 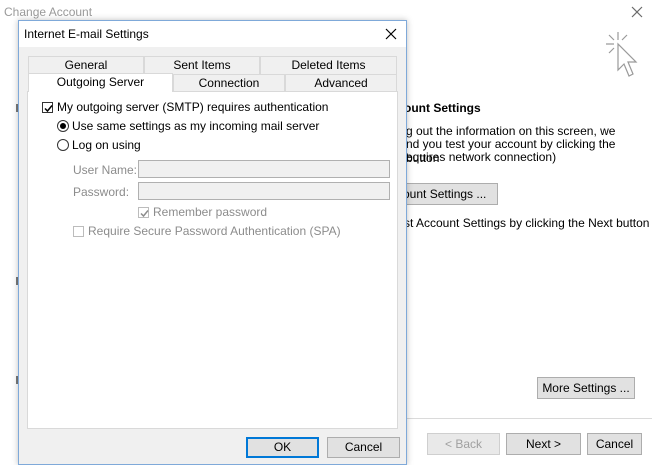 What do you see at coordinates (363, 447) in the screenshot?
I see `cancel-button: Cancel` at bounding box center [363, 447].